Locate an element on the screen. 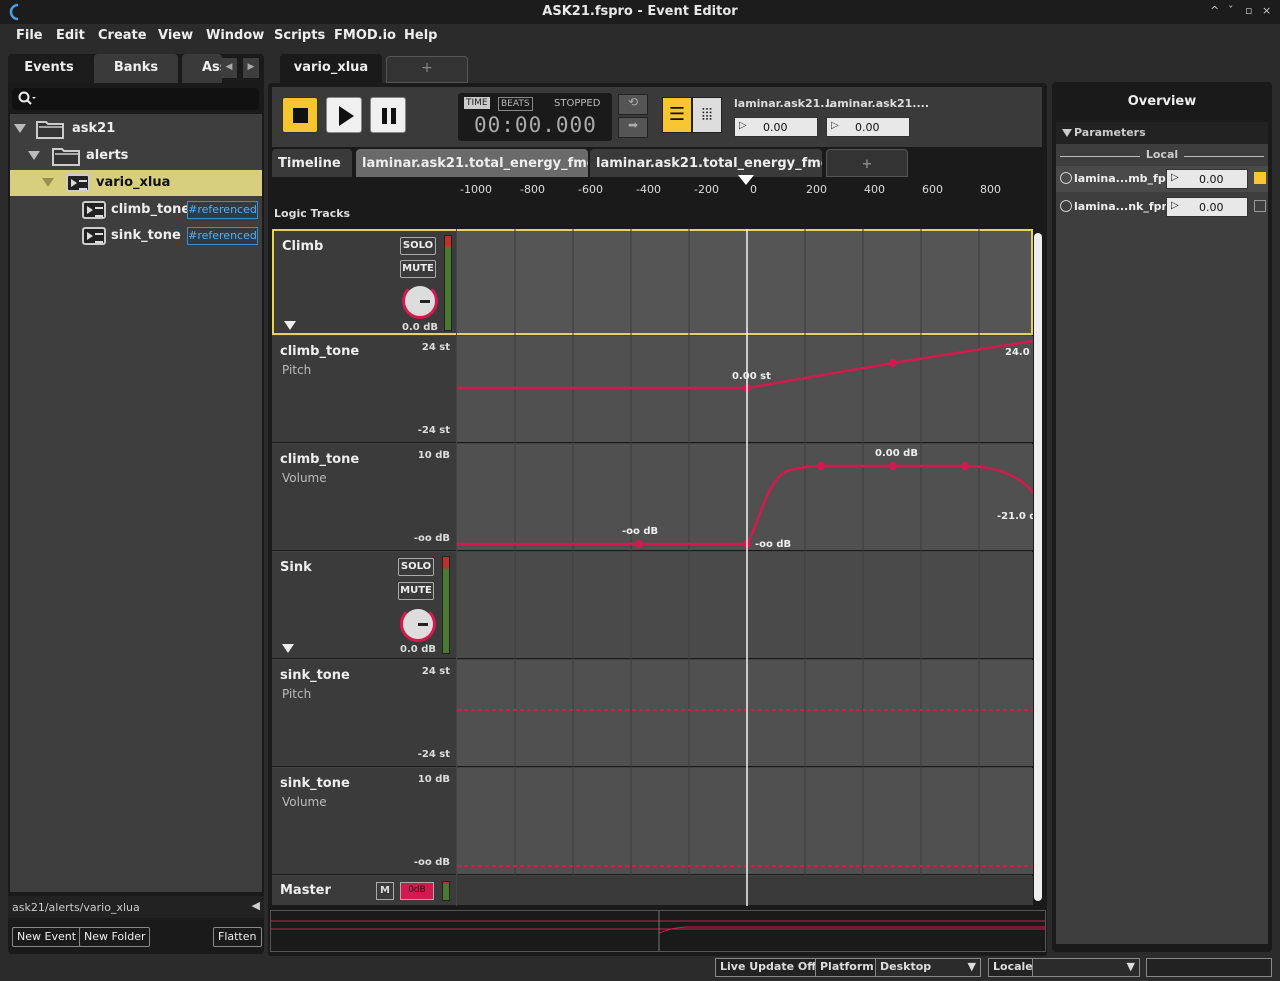 This screenshot has height=981, width=1280. follow-icon: ➡ is located at coordinates (633, 127).